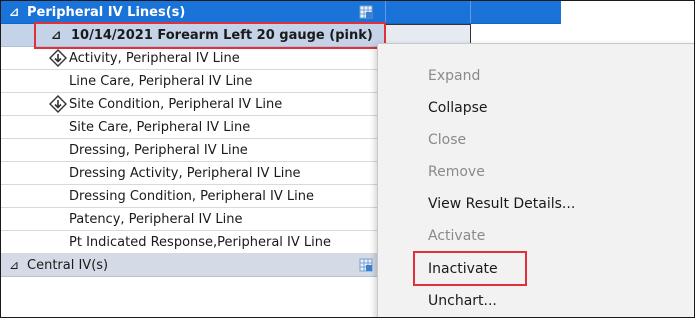 Image resolution: width=695 pixels, height=318 pixels. I want to click on menu-item-expand: Expand, so click(454, 76).